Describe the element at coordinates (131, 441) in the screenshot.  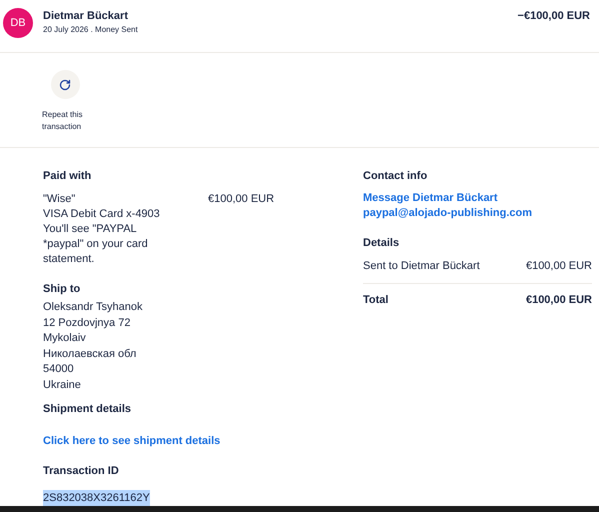
I see `shipment-details-link: Click here to see shipment details` at that location.